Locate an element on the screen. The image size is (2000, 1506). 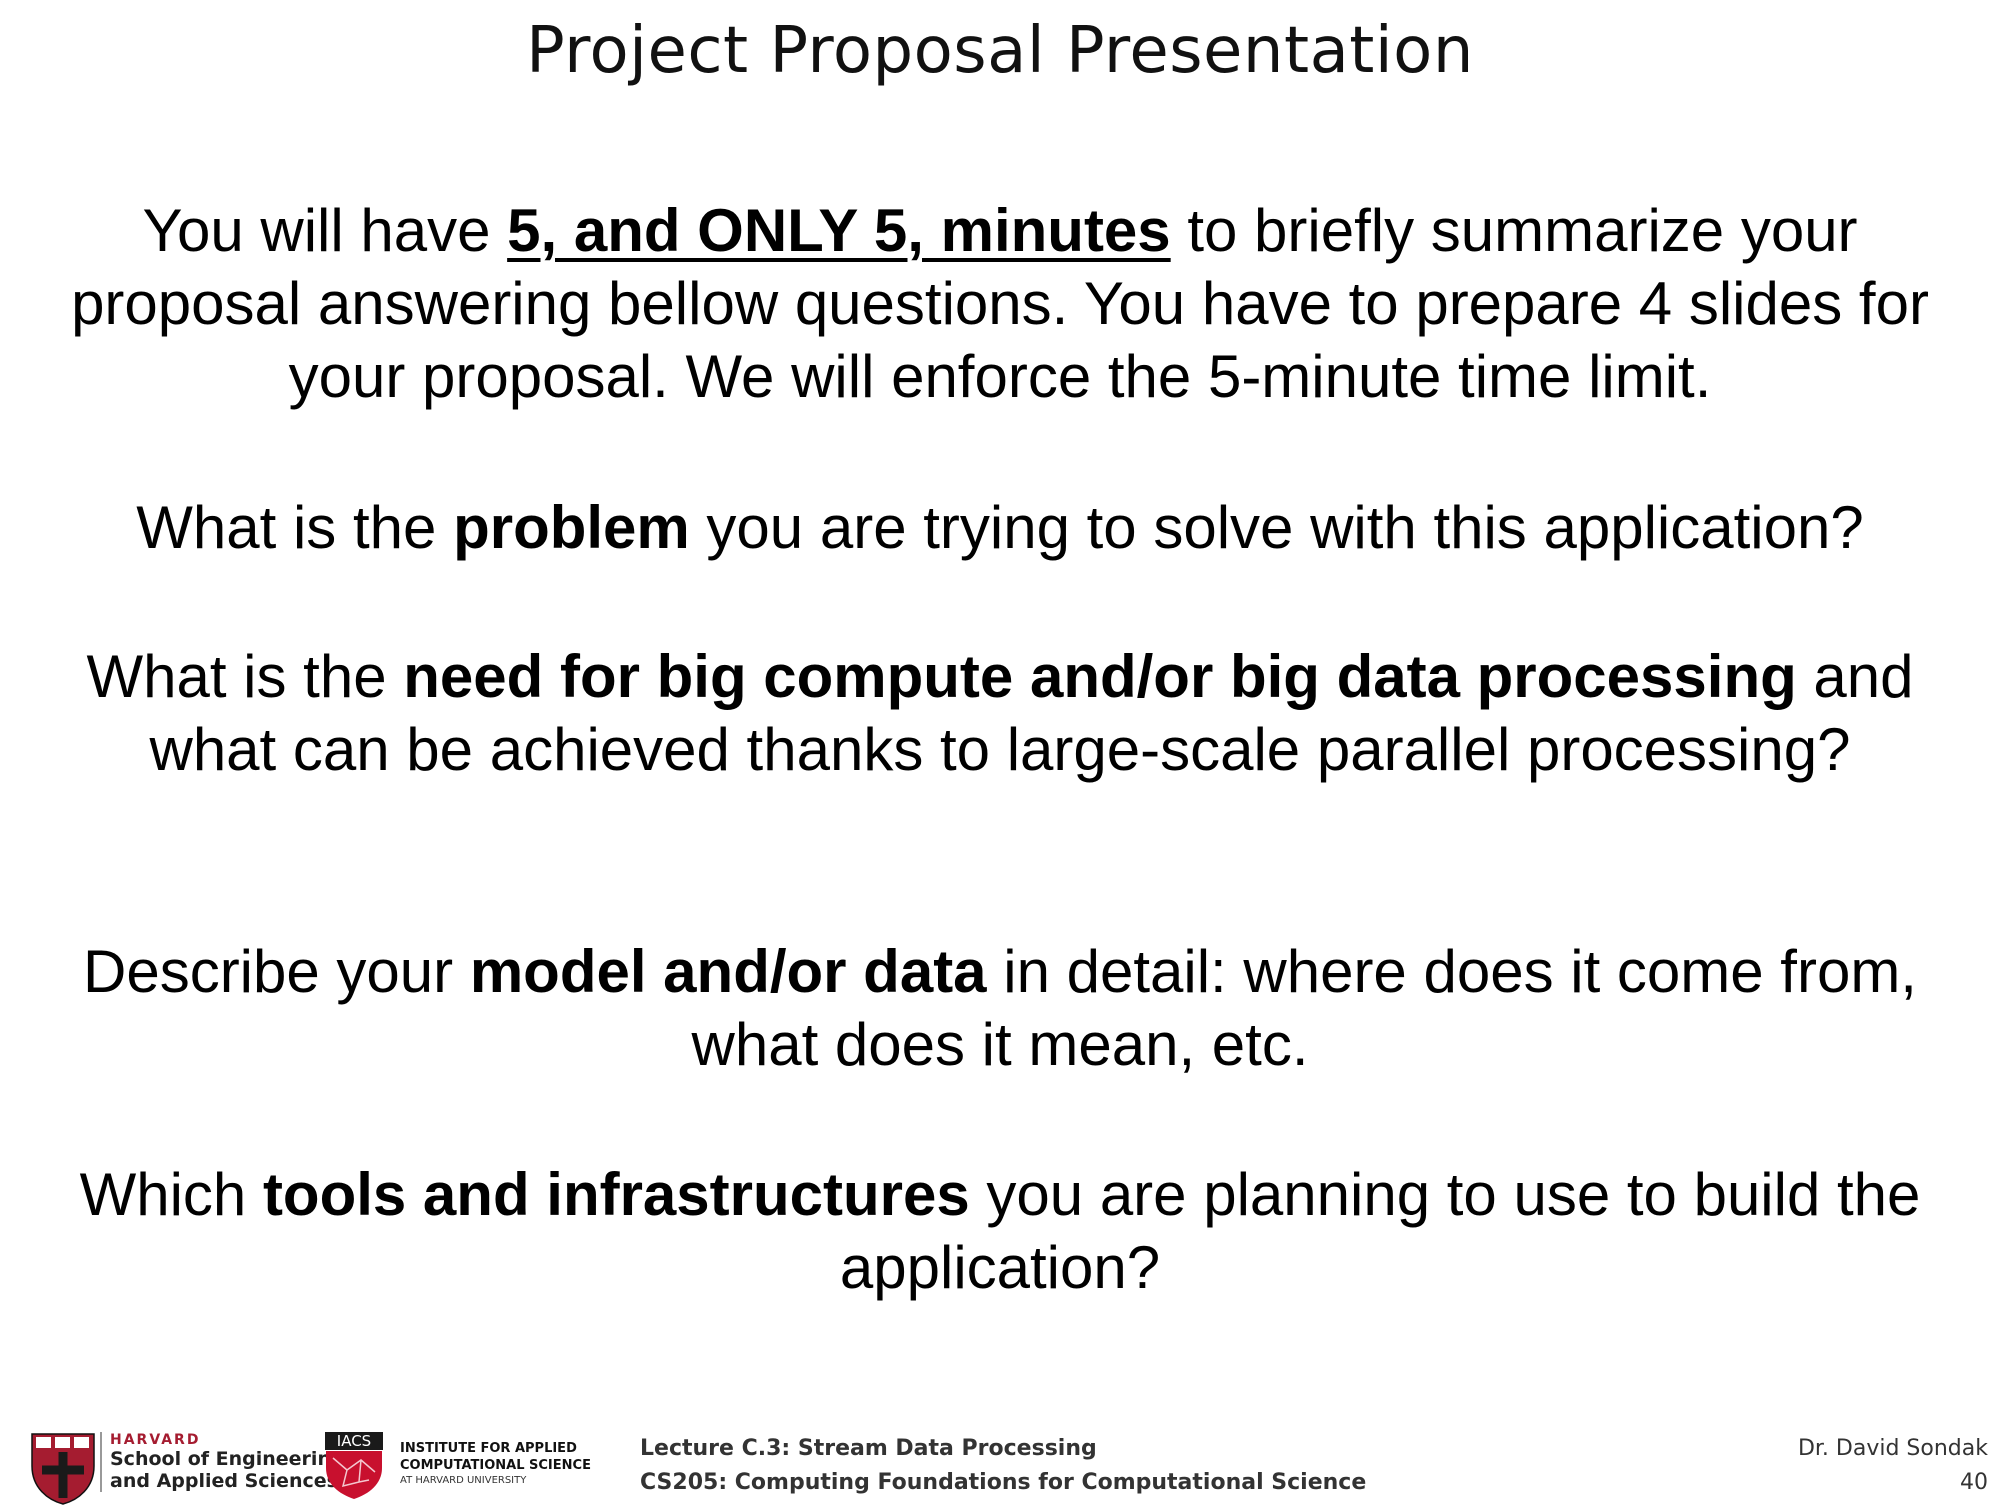
p4-bold: model and/or data is located at coordinates (728, 971).